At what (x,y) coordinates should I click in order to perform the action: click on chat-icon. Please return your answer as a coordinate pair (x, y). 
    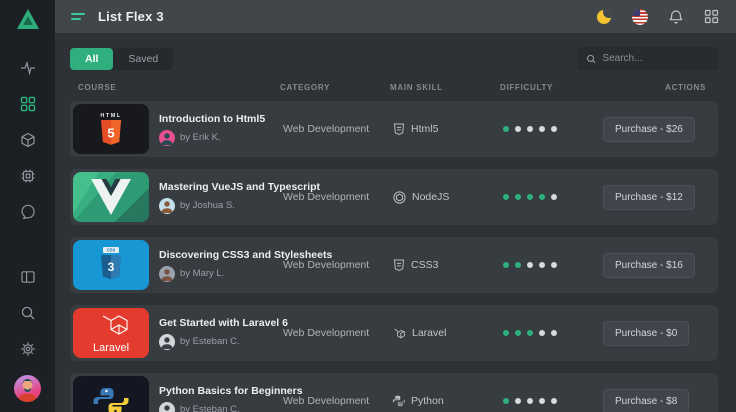
    Looking at the image, I should click on (28, 212).